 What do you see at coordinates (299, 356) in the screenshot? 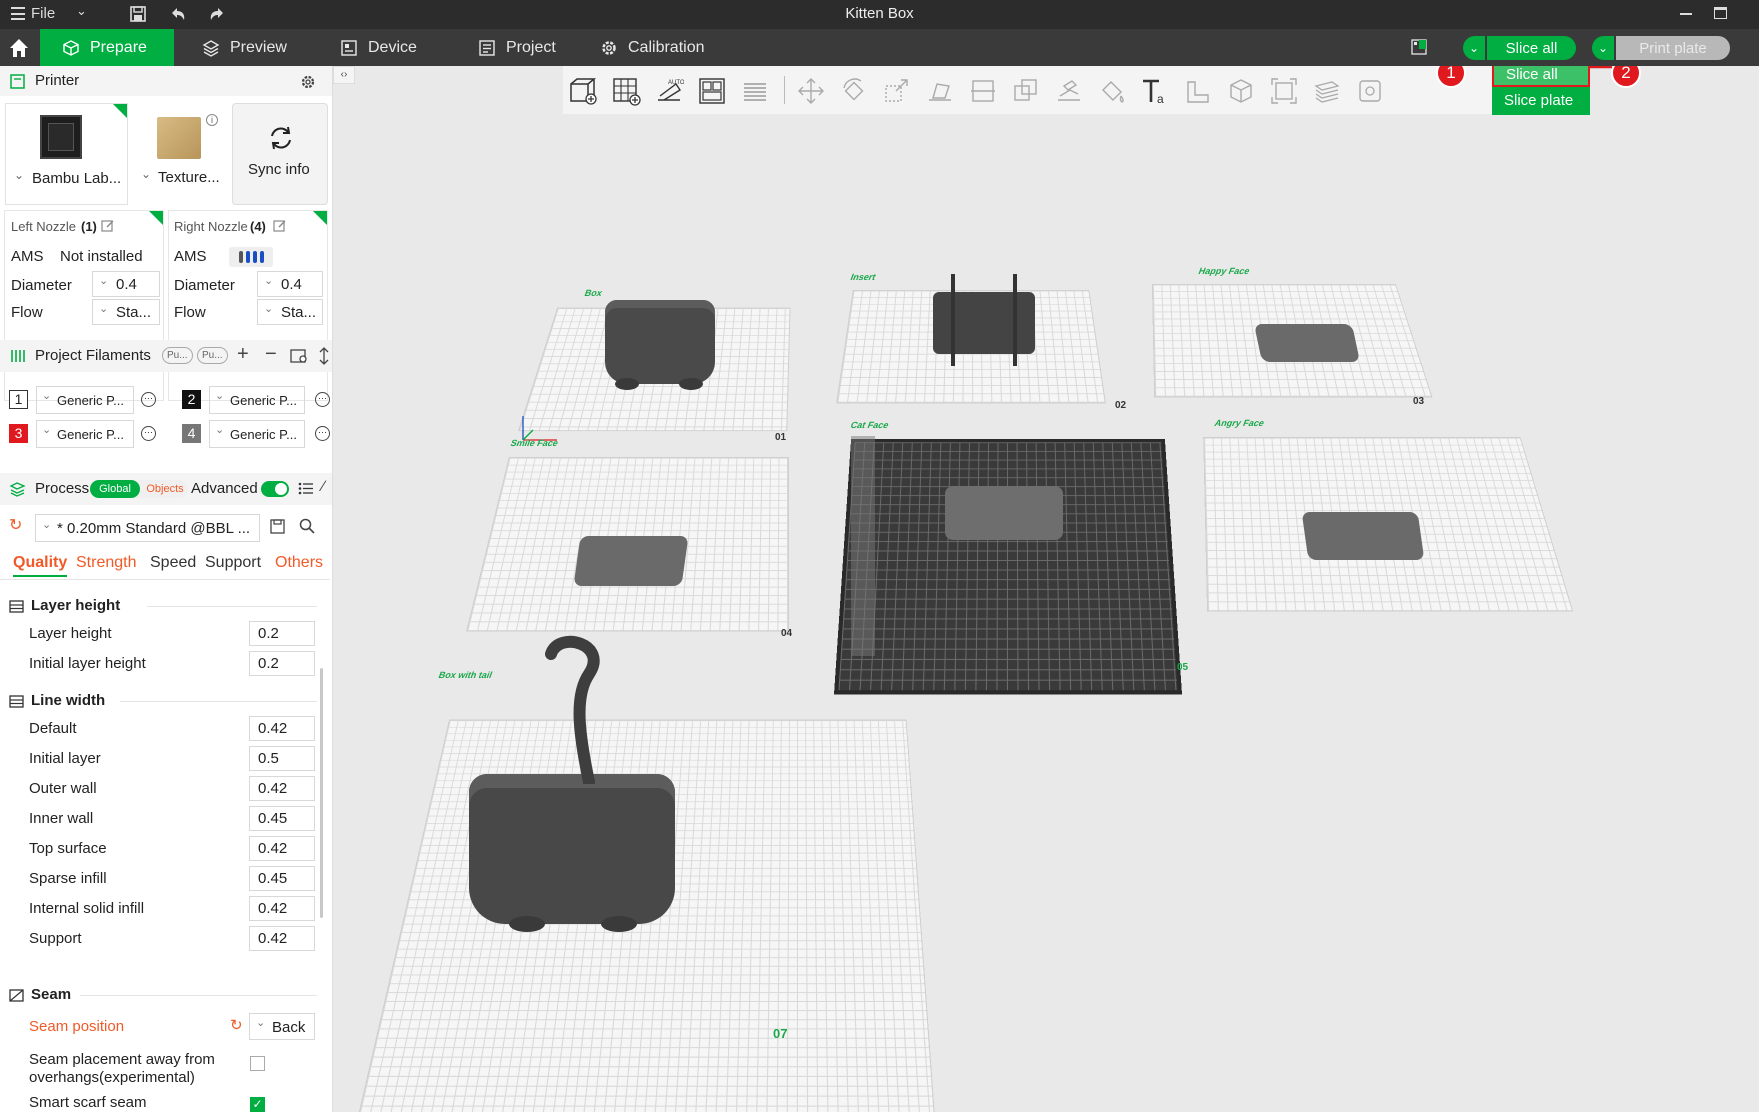
I see `filament-settings-icon` at bounding box center [299, 356].